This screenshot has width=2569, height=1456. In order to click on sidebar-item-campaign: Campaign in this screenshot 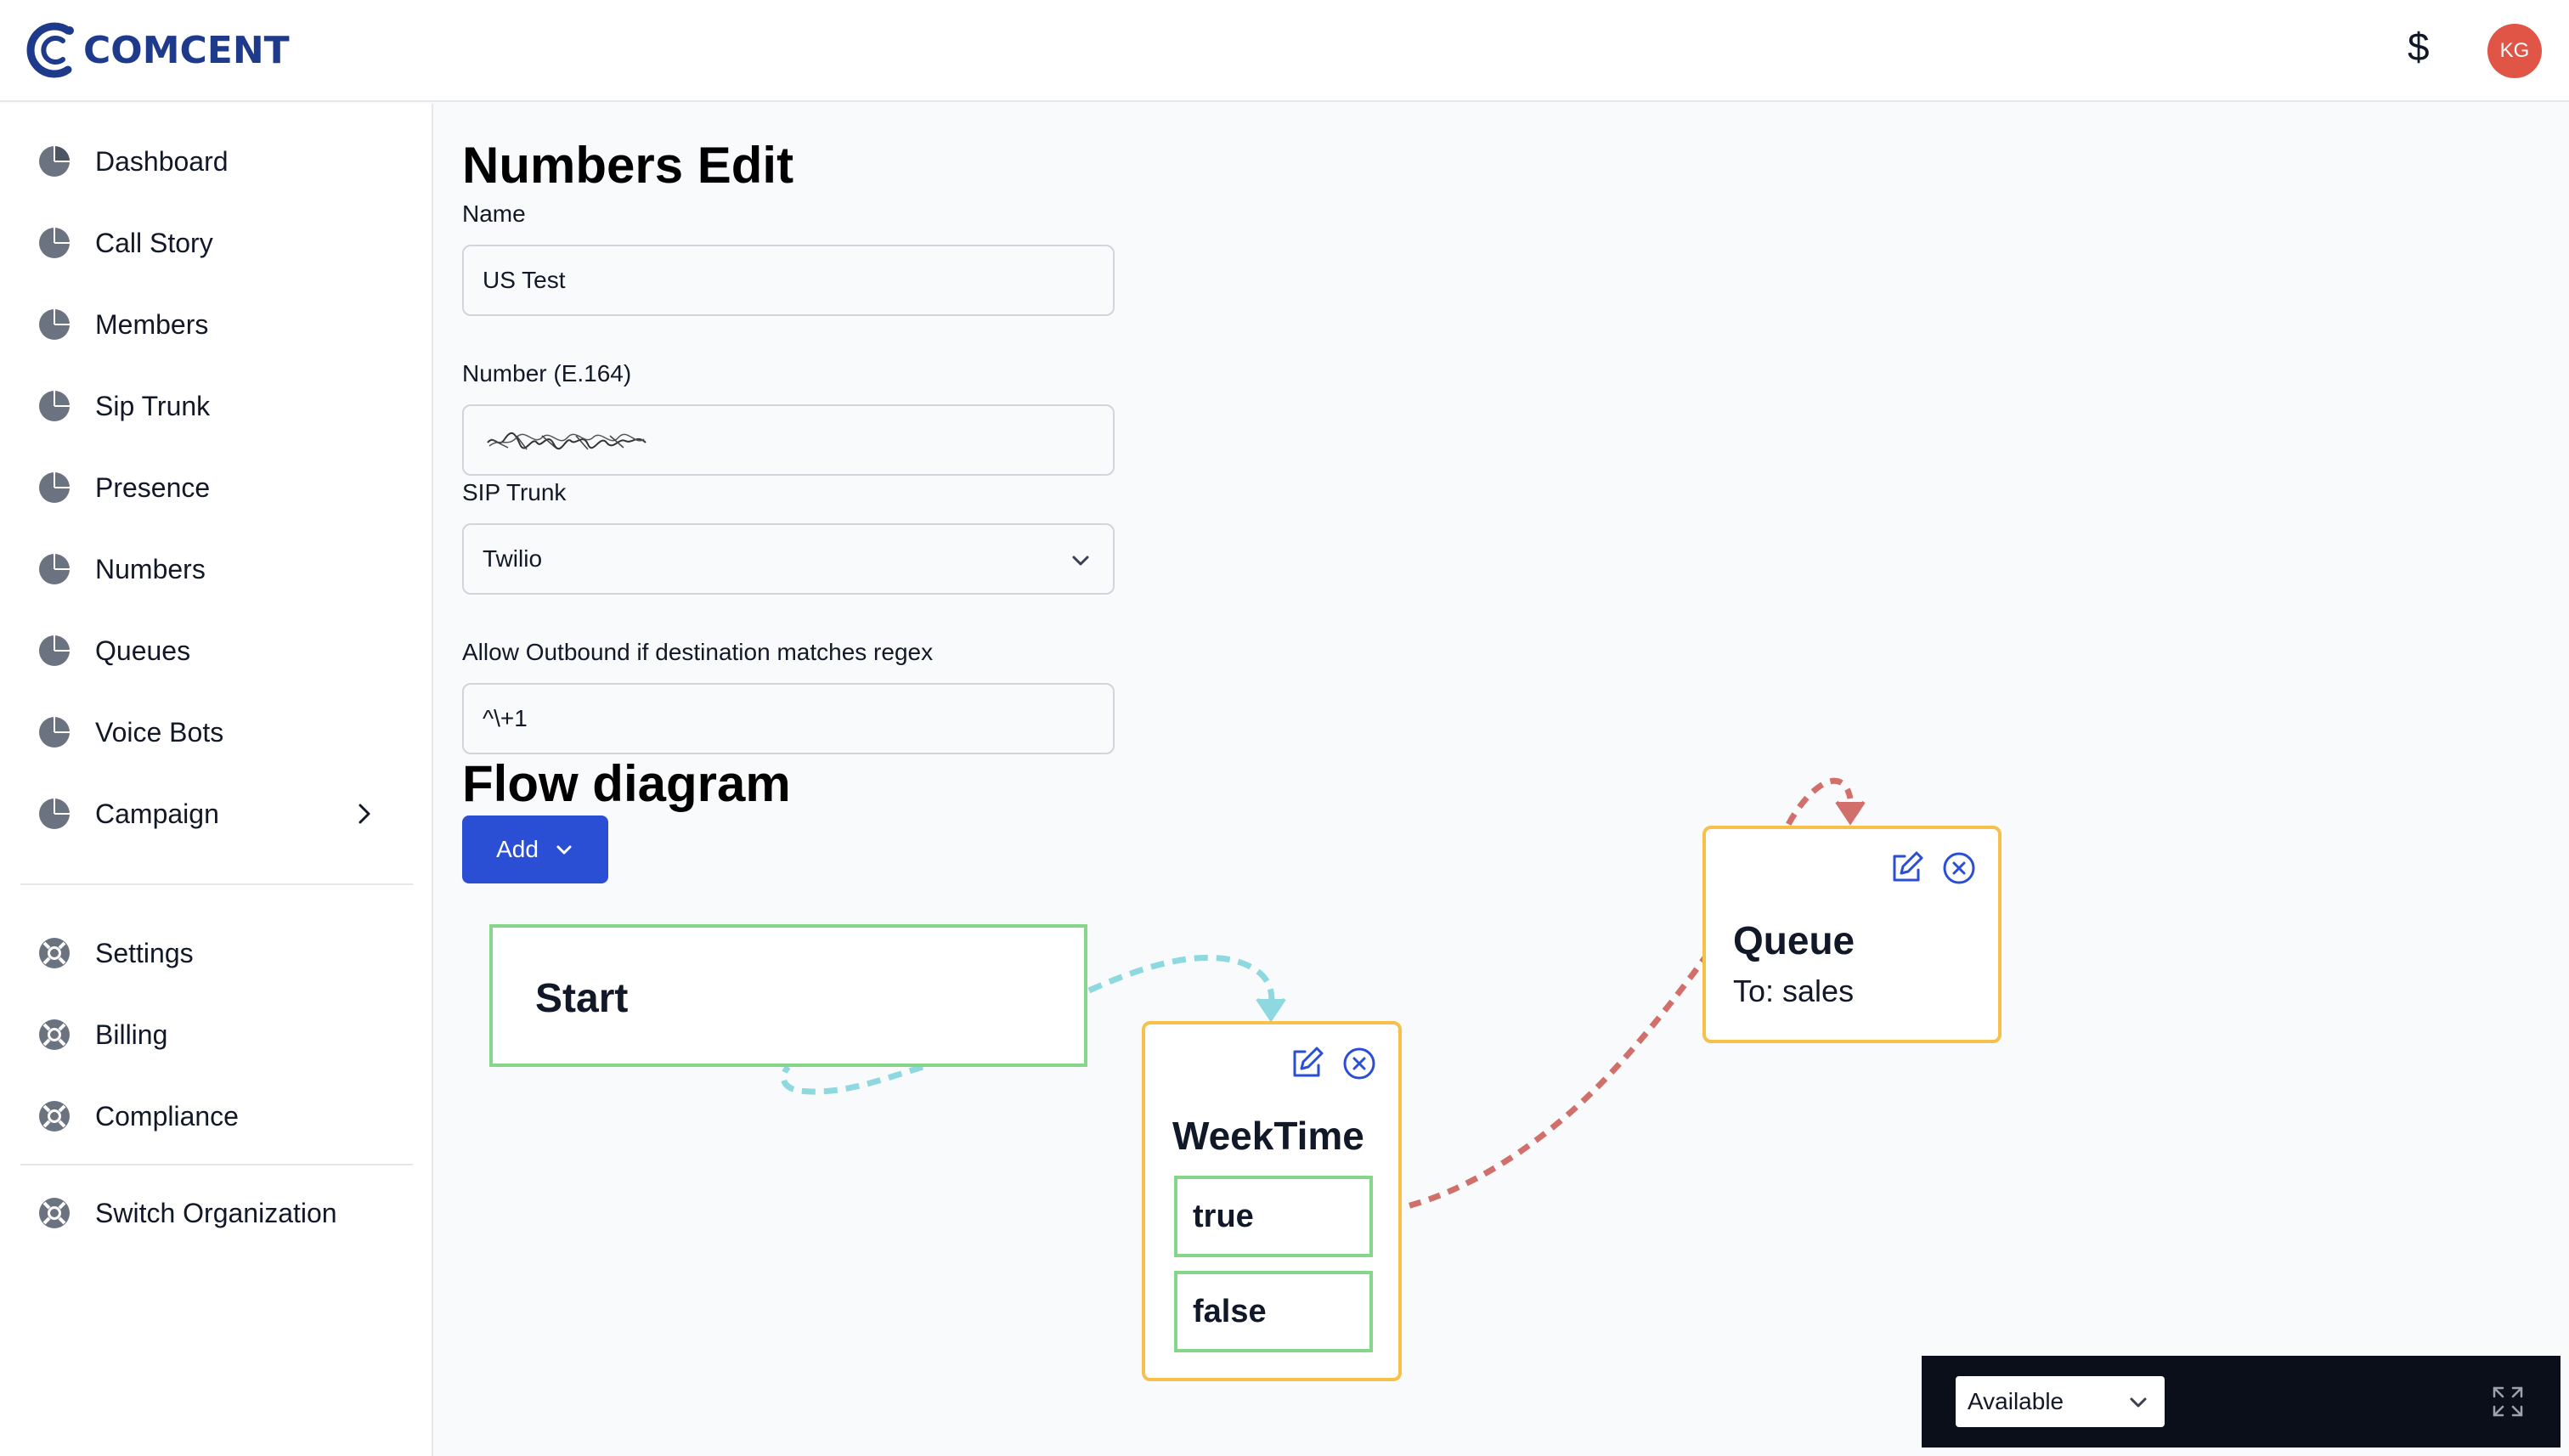, I will do `click(218, 814)`.